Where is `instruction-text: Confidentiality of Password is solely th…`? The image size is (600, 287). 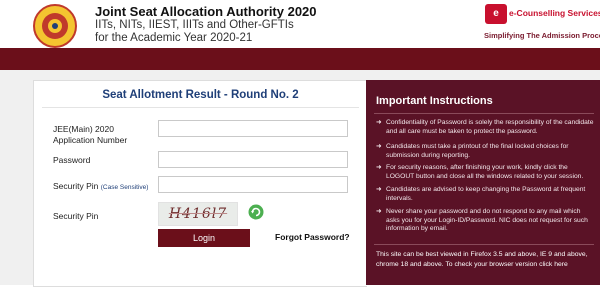 instruction-text: Confidentiality of Password is solely th… is located at coordinates (490, 127).